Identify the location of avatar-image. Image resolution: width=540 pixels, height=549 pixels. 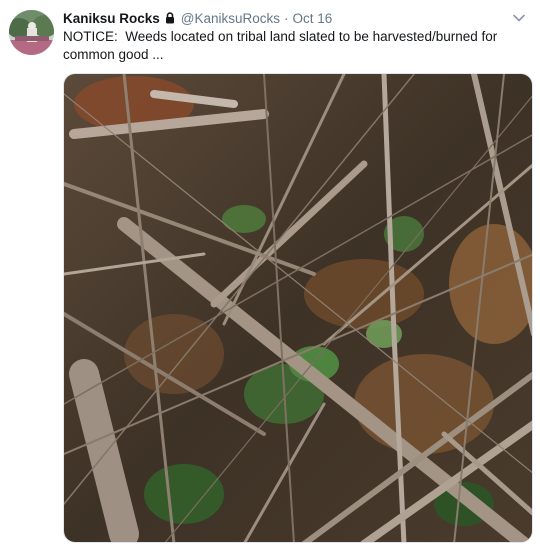
(31, 32).